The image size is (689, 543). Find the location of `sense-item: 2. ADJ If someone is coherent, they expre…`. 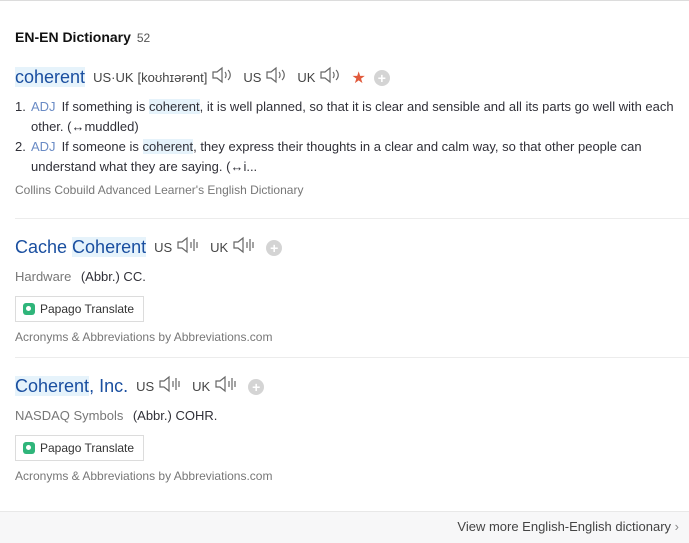

sense-item: 2. ADJ If someone is coherent, they expre… is located at coordinates (352, 157).